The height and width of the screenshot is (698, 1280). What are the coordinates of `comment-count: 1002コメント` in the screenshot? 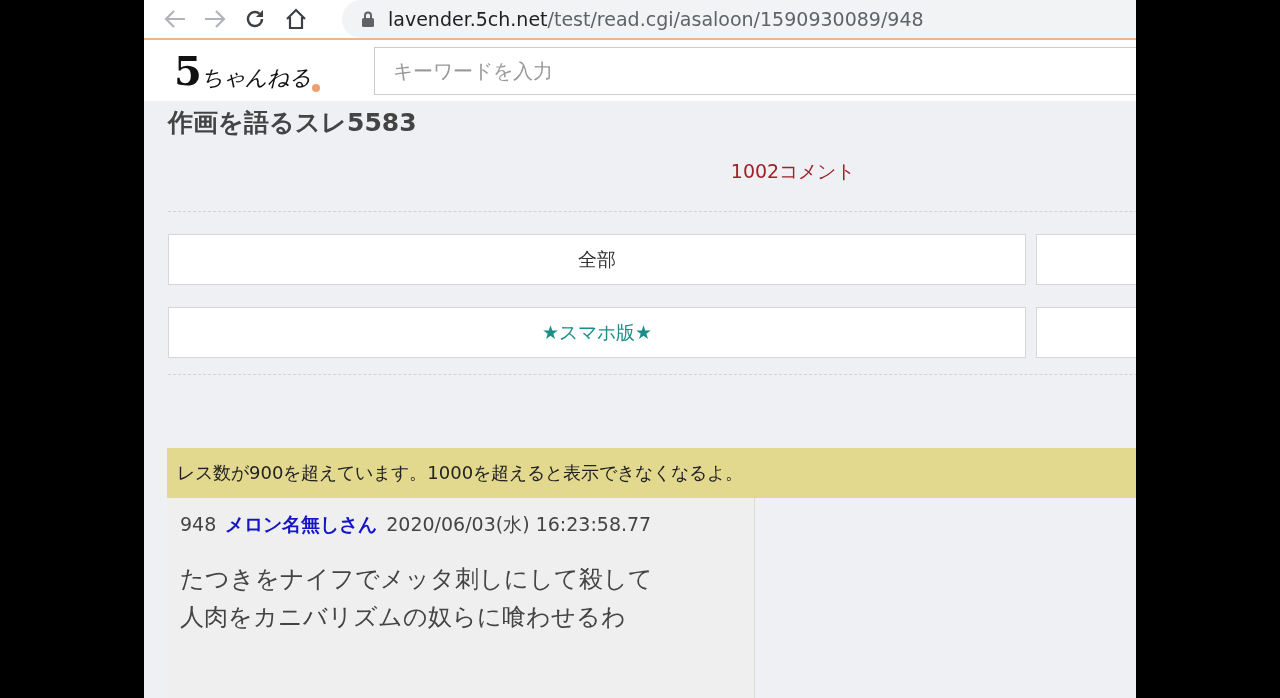 It's located at (793, 171).